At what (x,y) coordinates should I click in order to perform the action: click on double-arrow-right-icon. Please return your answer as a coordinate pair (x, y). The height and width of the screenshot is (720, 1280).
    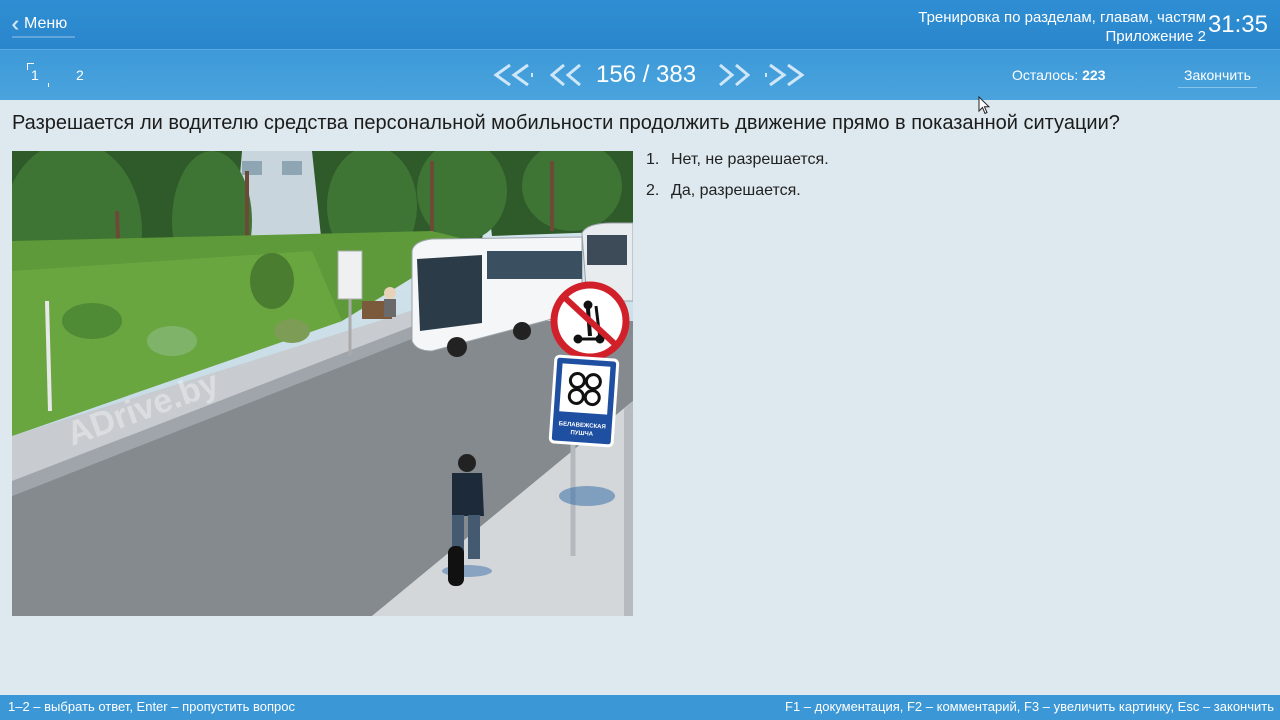
    Looking at the image, I should click on (785, 75).